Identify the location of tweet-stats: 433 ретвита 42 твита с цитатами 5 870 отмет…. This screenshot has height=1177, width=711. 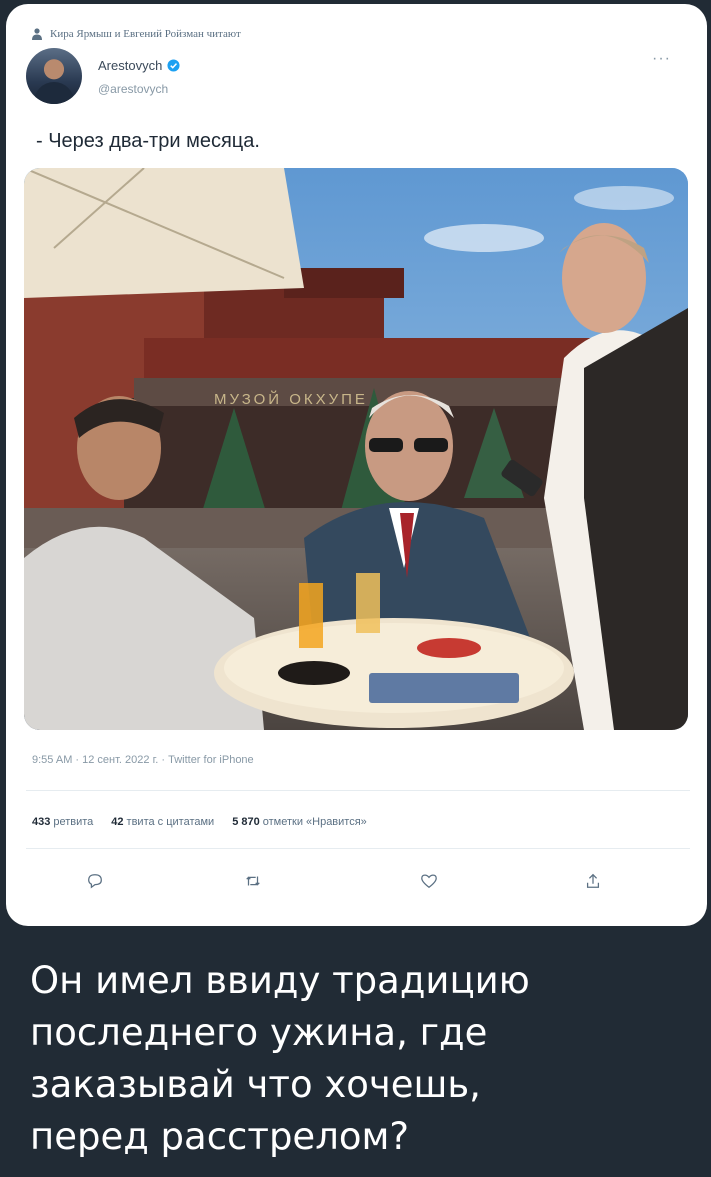
(199, 822).